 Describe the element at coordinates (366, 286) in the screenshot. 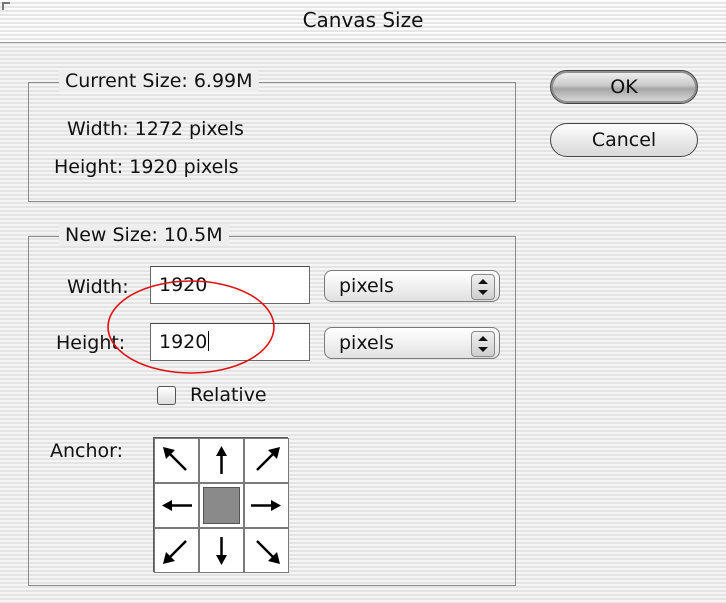

I see `width-unit-value: pixels` at that location.